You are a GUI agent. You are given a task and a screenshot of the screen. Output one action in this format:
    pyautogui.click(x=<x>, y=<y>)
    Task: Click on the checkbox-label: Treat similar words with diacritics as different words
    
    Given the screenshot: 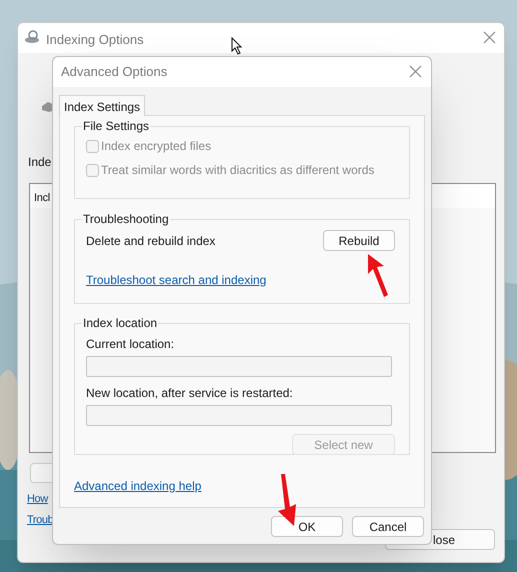 What is the action you would take?
    pyautogui.click(x=237, y=170)
    